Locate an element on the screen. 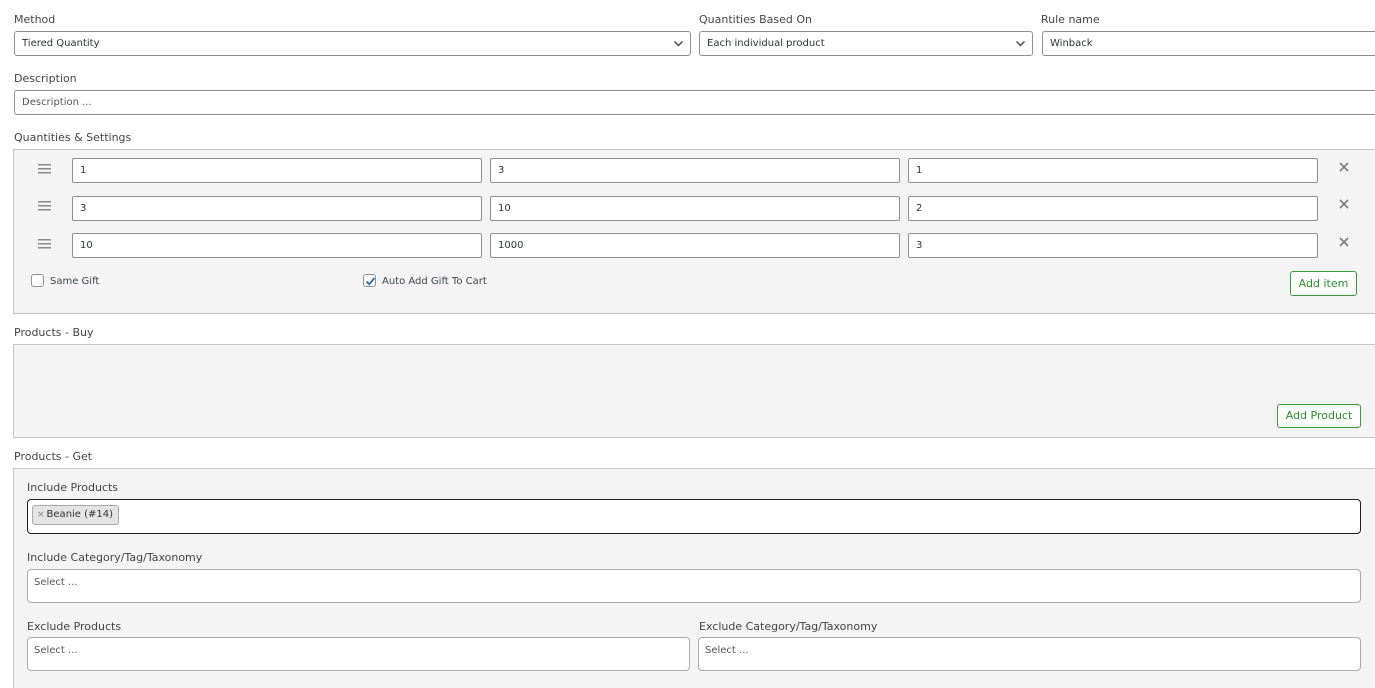 The height and width of the screenshot is (688, 1375). products-buy-label: Products - Buy is located at coordinates (54, 332).